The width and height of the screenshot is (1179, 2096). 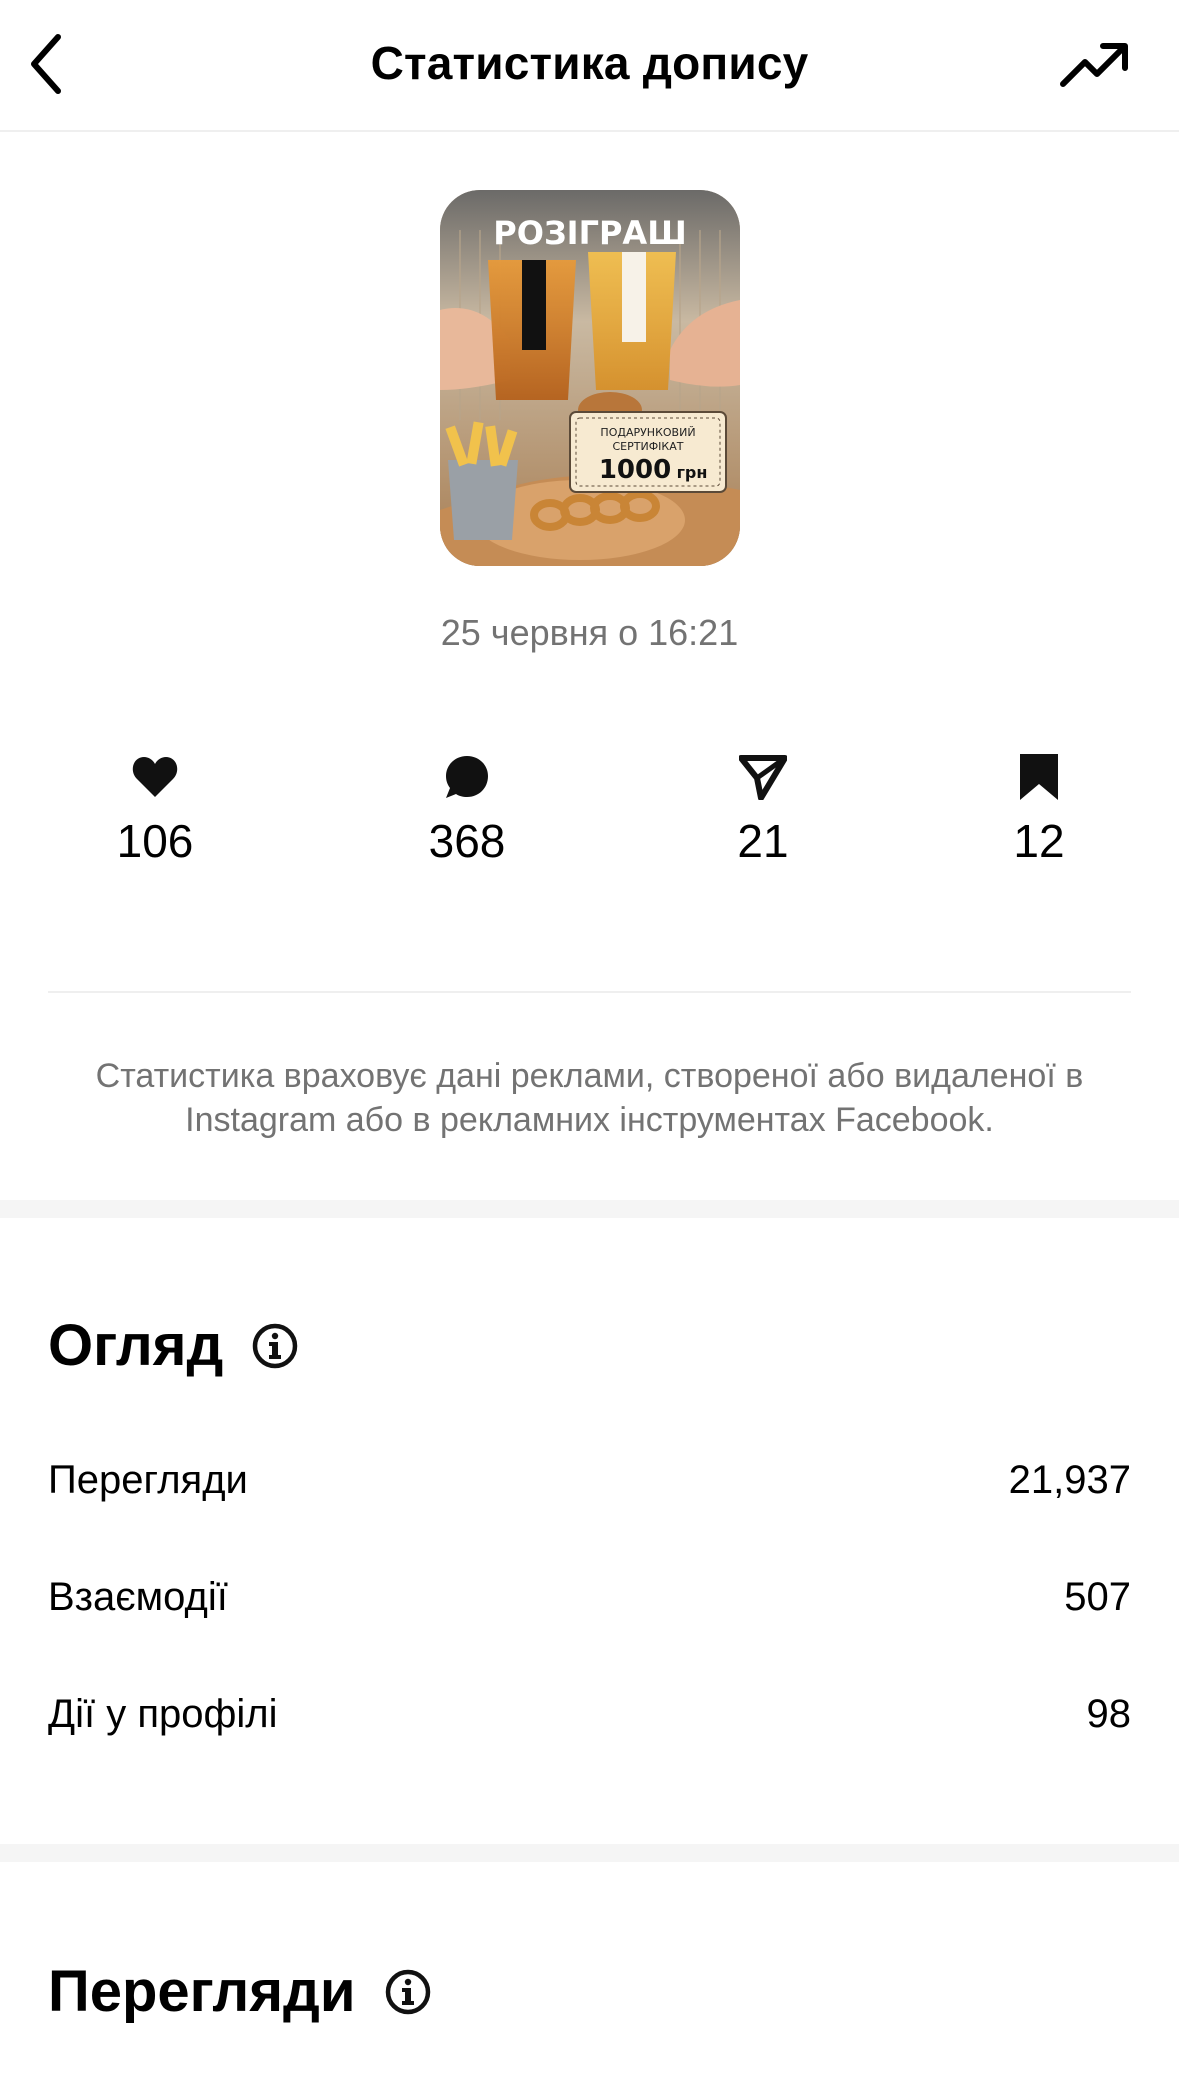 I want to click on overview-row-profile-activity: Дії у профілі 98, so click(x=589, y=1714).